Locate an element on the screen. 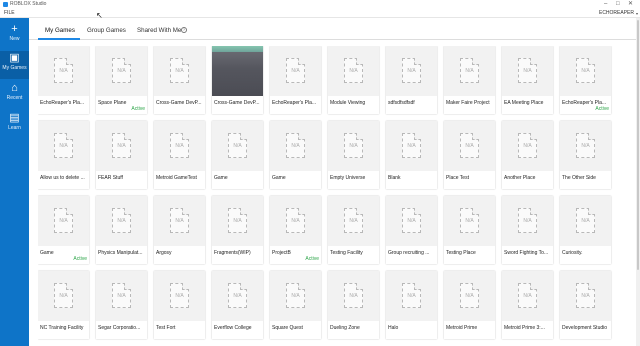  game-card: N/A FEAR Stuff is located at coordinates (121, 155).